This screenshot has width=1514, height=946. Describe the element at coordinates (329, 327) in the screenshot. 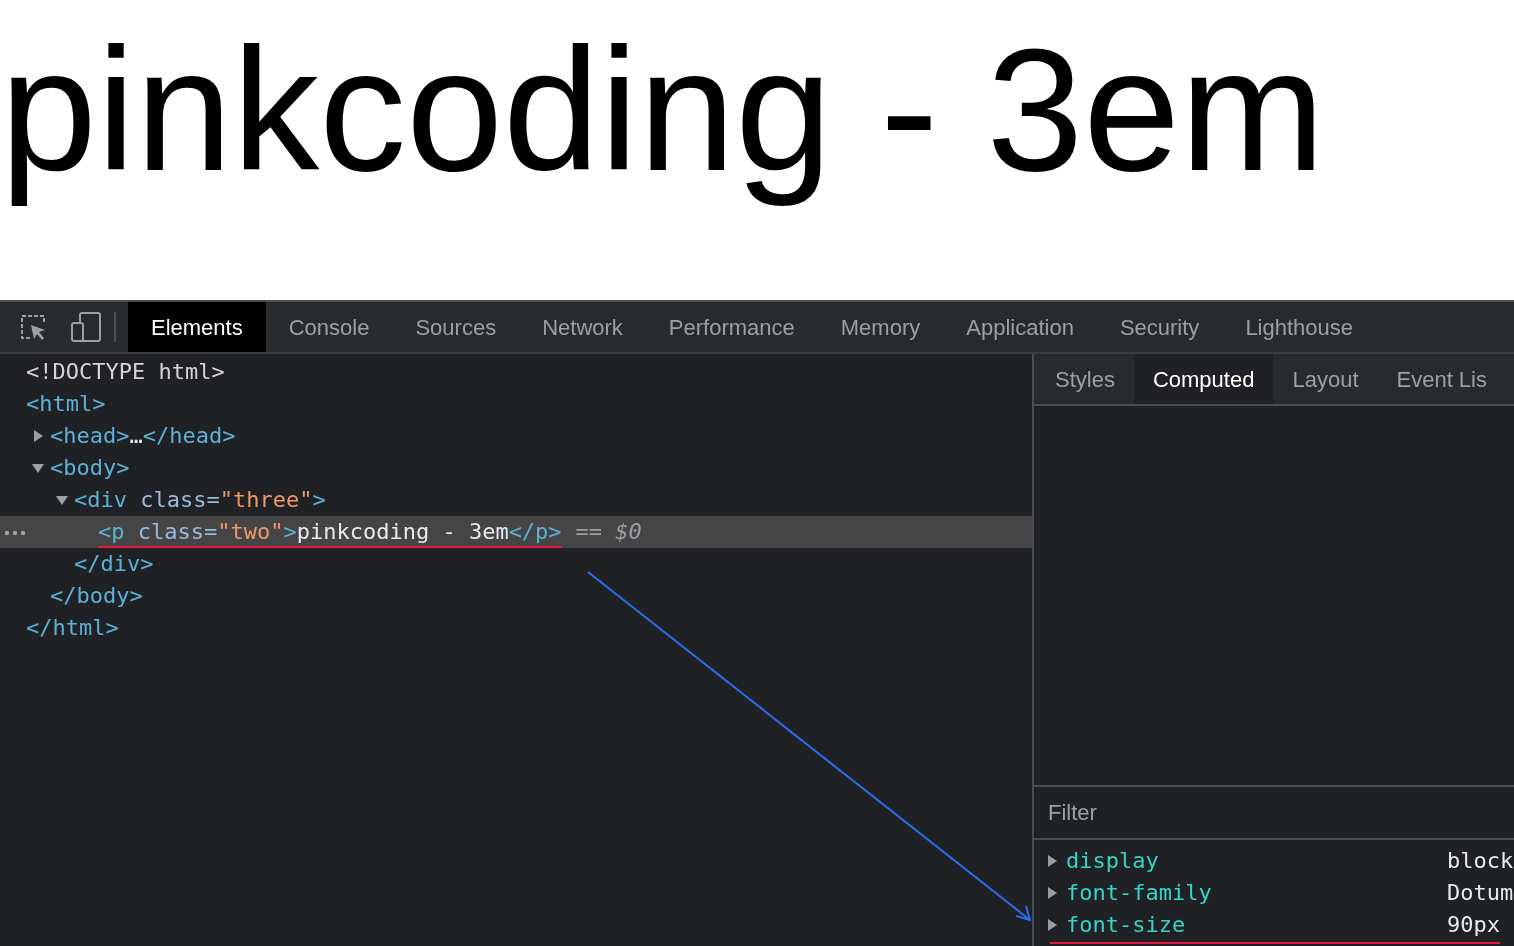

I see `panel-tab: Console` at that location.